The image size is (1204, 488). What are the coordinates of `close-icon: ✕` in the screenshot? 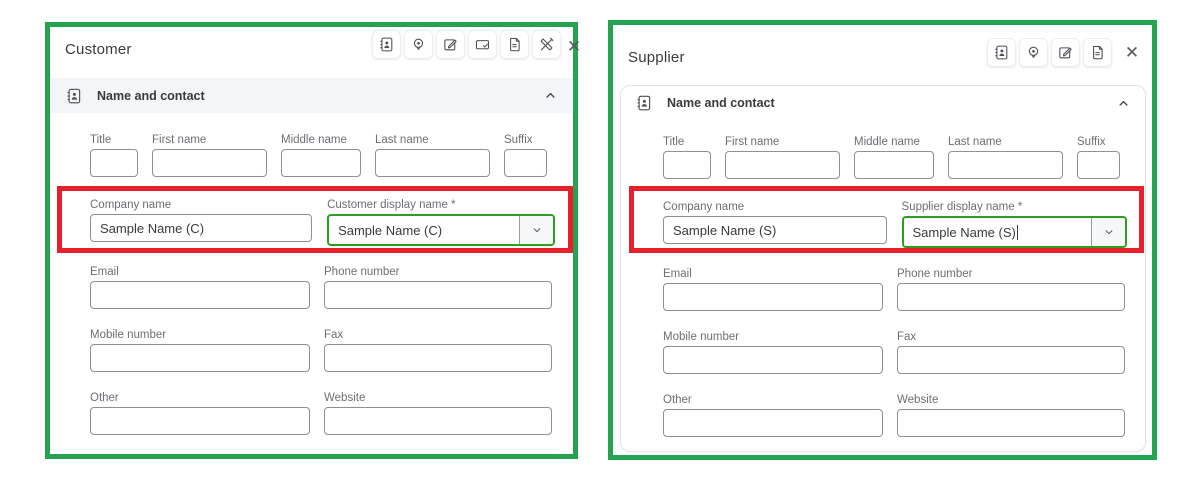 It's located at (1132, 52).